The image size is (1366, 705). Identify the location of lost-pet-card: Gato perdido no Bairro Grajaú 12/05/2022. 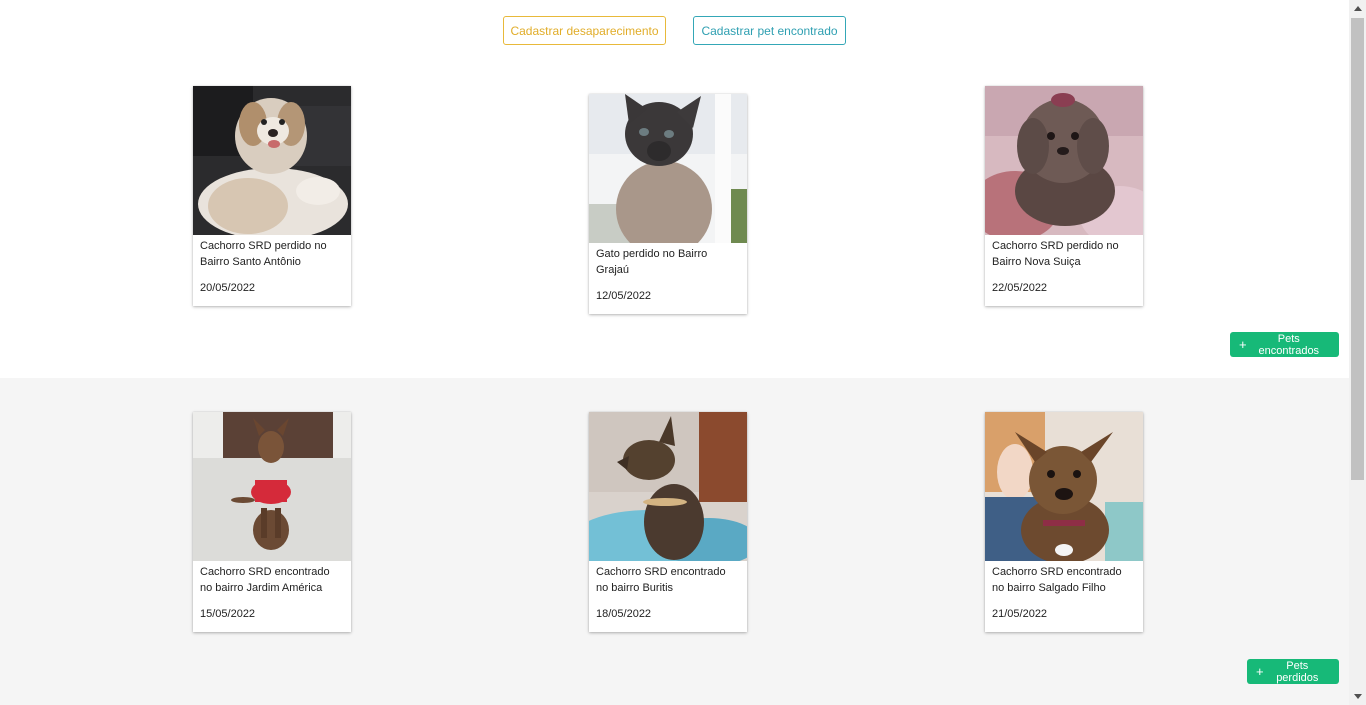
(668, 204).